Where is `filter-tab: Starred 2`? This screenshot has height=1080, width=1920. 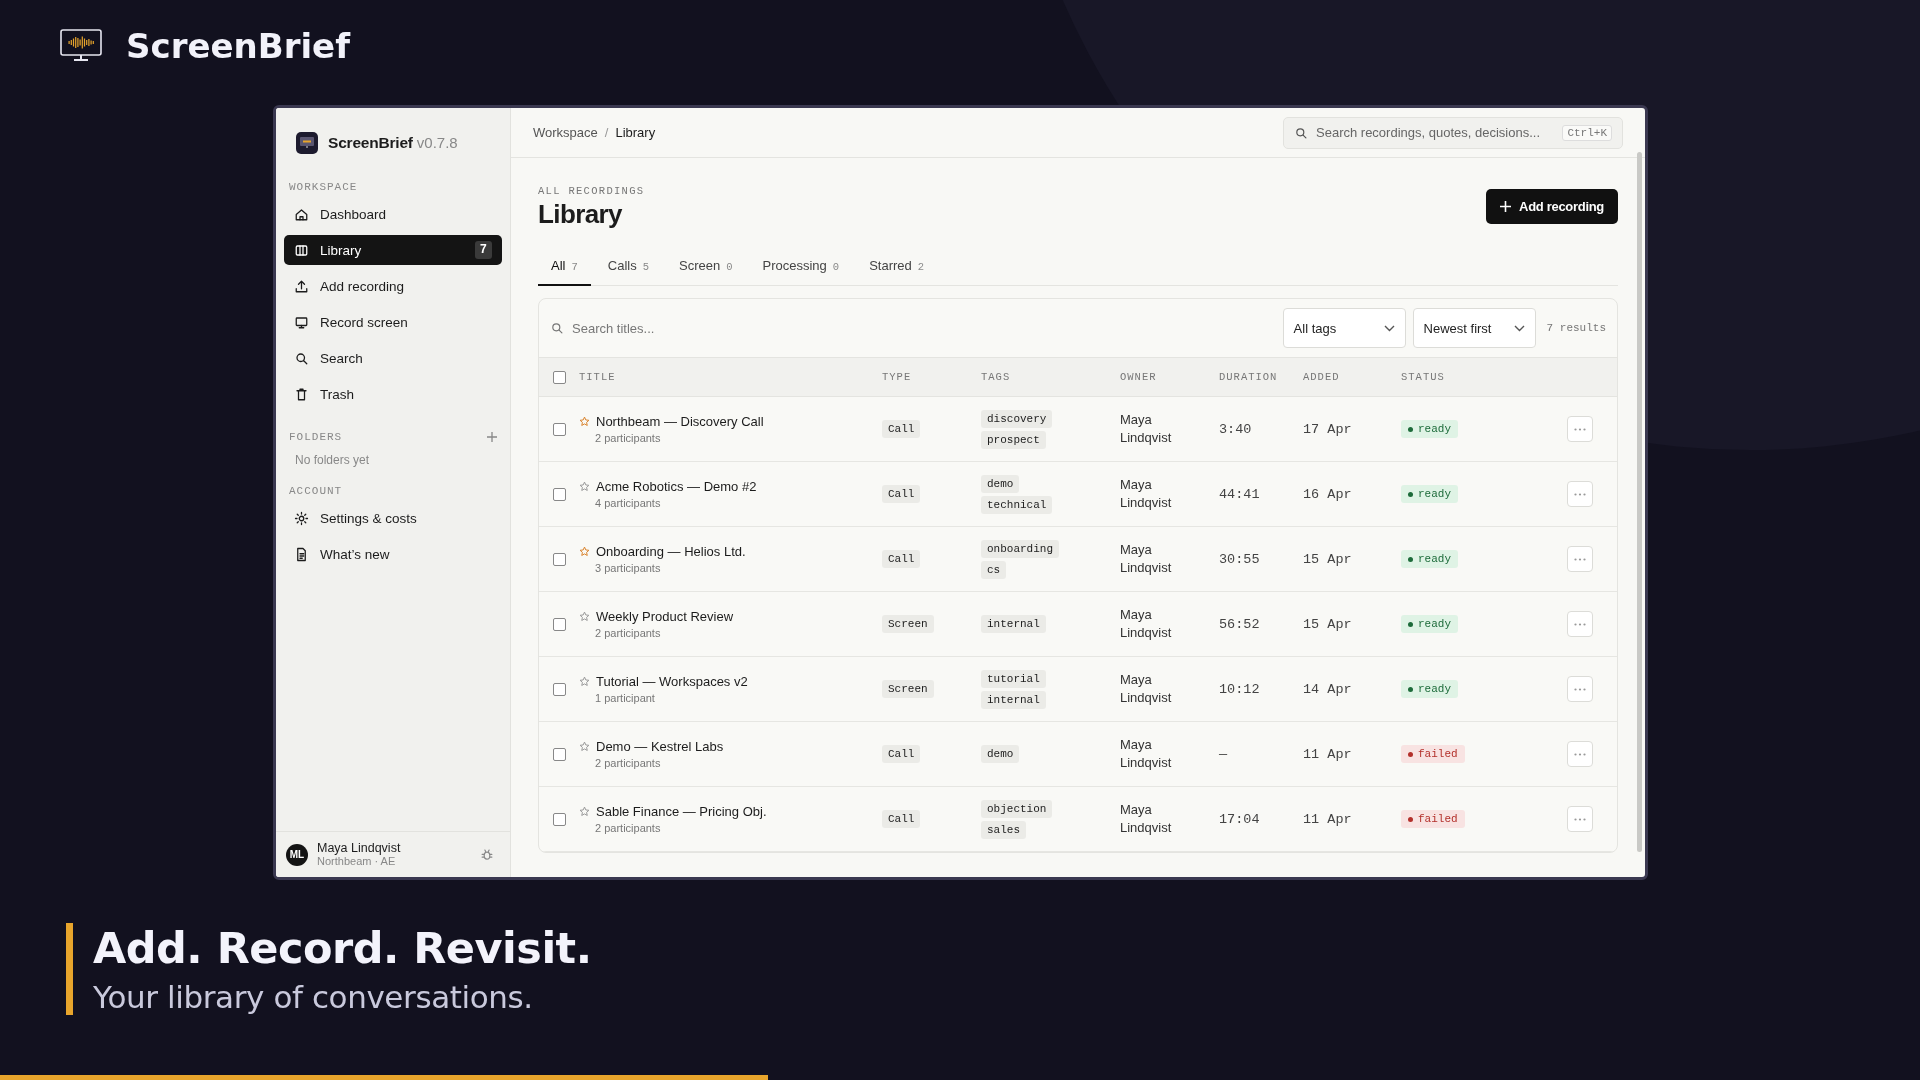 filter-tab: Starred 2 is located at coordinates (897, 272).